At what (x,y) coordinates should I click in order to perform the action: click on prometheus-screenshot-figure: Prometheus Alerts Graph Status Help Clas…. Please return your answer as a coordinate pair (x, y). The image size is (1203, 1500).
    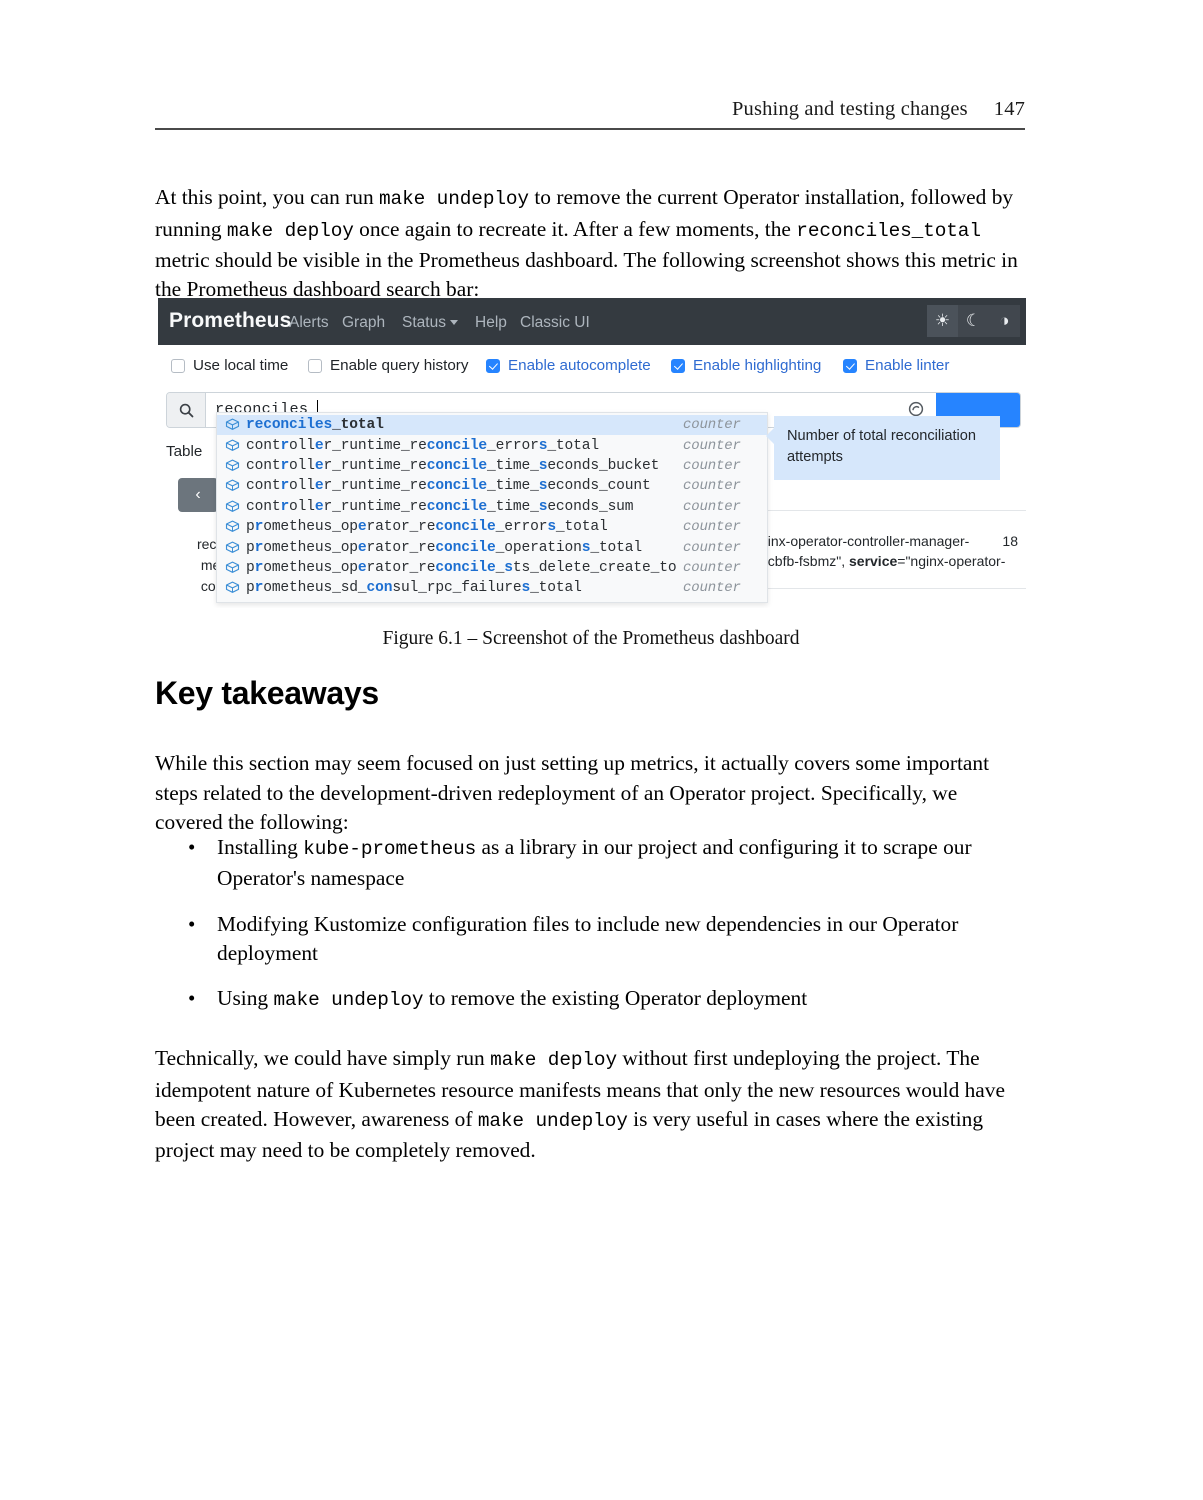
    Looking at the image, I should click on (592, 453).